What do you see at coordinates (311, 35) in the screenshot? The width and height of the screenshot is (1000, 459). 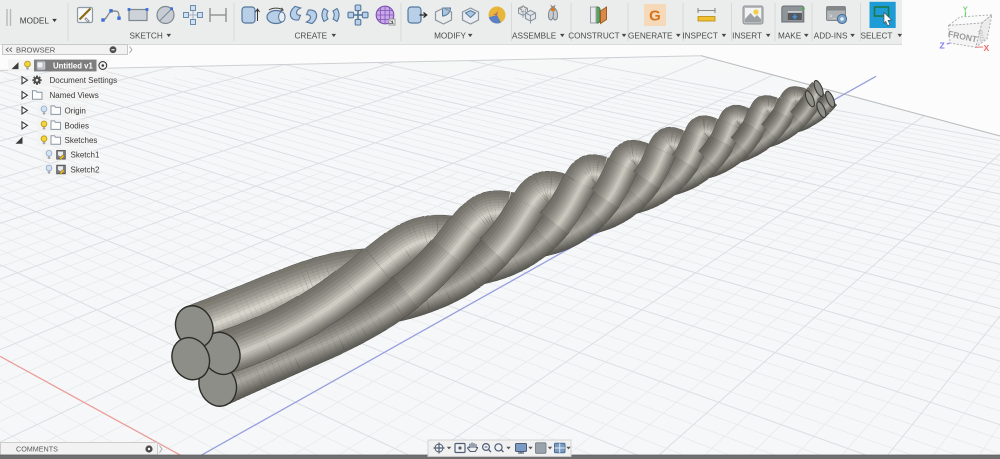 I see `svg-text: CREATE` at bounding box center [311, 35].